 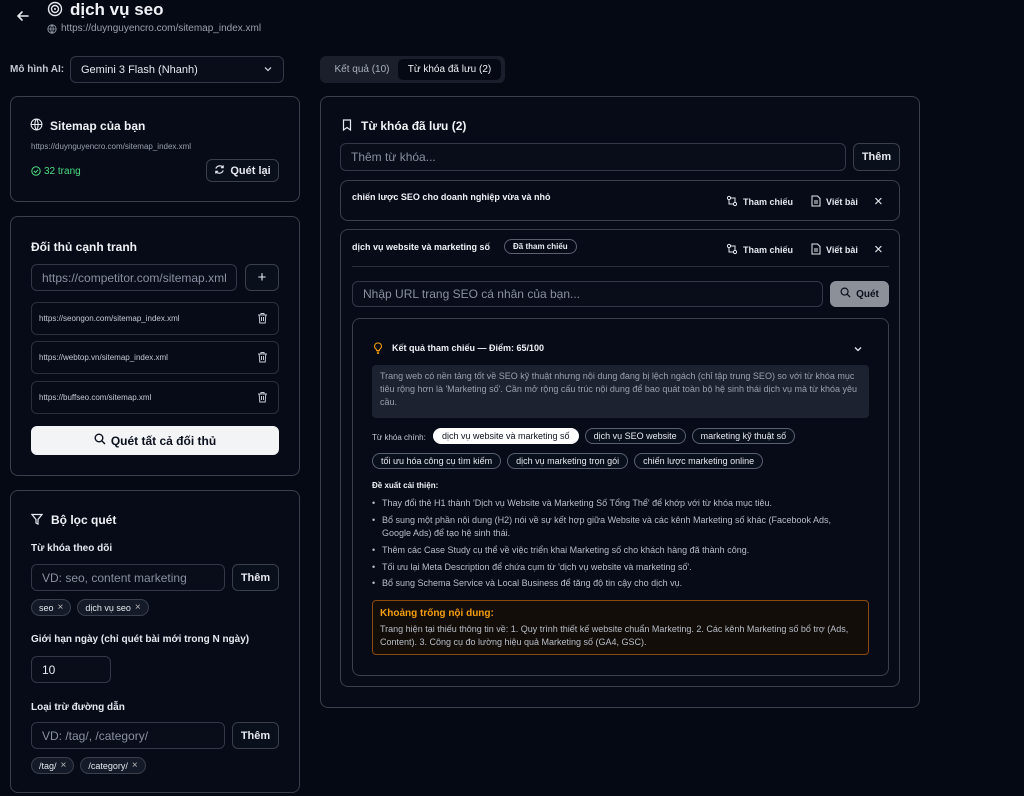 I want to click on rescan-button: Quét lại, so click(x=242, y=170).